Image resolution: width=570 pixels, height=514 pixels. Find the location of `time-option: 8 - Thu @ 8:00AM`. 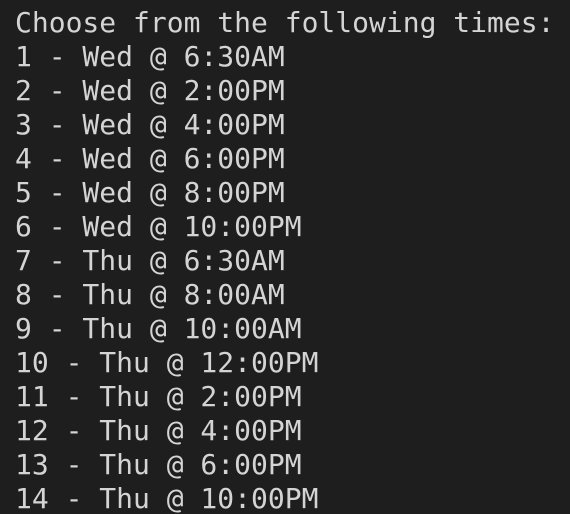

time-option: 8 - Thu @ 8:00AM is located at coordinates (150, 294).